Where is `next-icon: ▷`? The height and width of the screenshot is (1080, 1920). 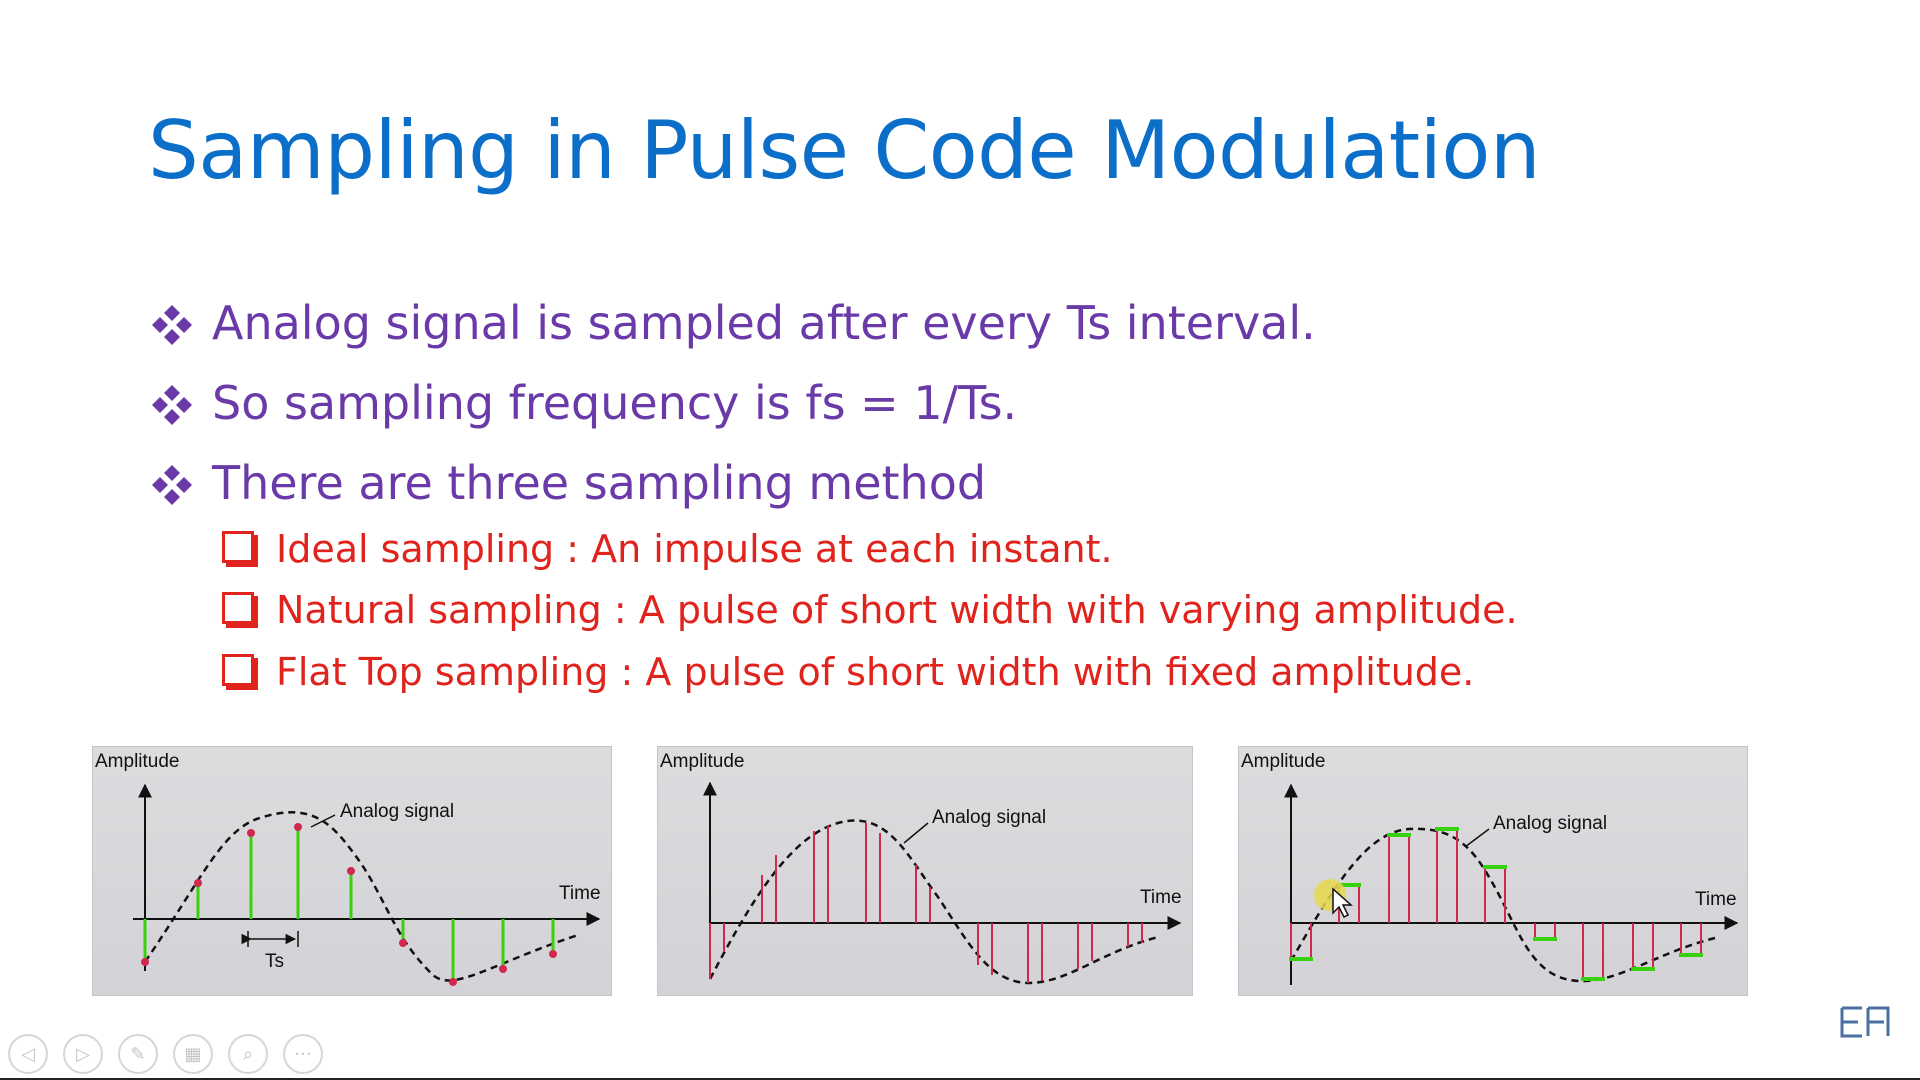 next-icon: ▷ is located at coordinates (83, 1054).